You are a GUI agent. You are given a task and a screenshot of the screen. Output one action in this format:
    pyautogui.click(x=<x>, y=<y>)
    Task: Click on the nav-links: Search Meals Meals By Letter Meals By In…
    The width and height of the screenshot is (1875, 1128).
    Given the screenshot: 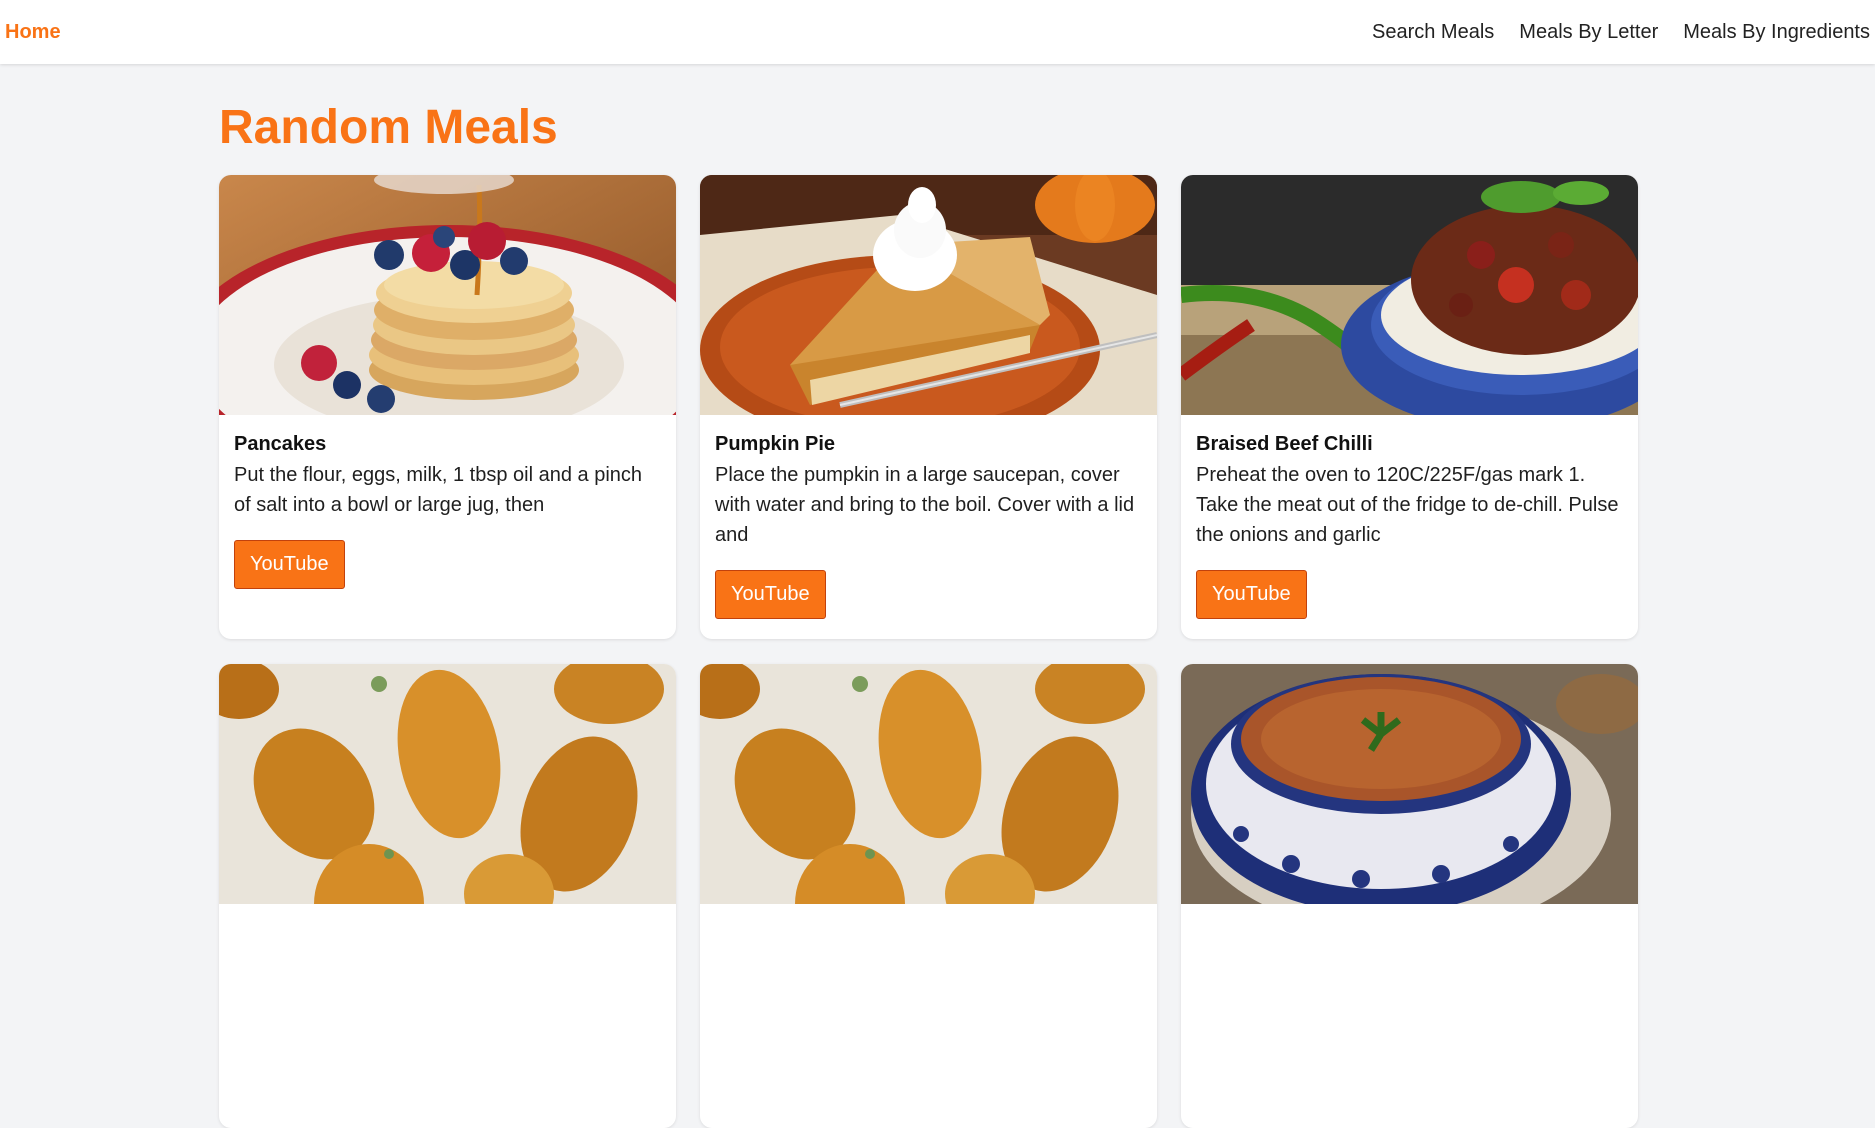 What is the action you would take?
    pyautogui.click(x=1621, y=32)
    